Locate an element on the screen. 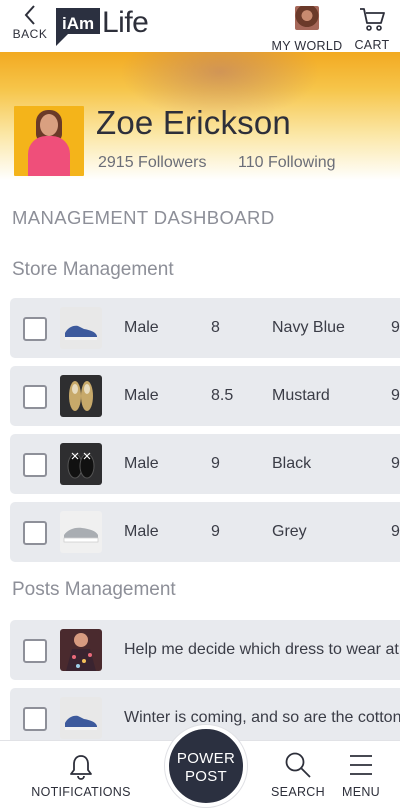  back-label: BACK is located at coordinates (30, 34).